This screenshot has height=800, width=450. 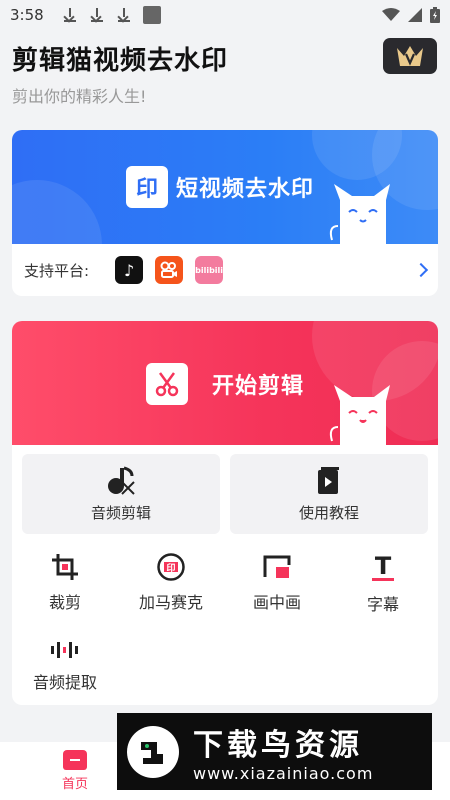 I want to click on vip-button, so click(x=410, y=56).